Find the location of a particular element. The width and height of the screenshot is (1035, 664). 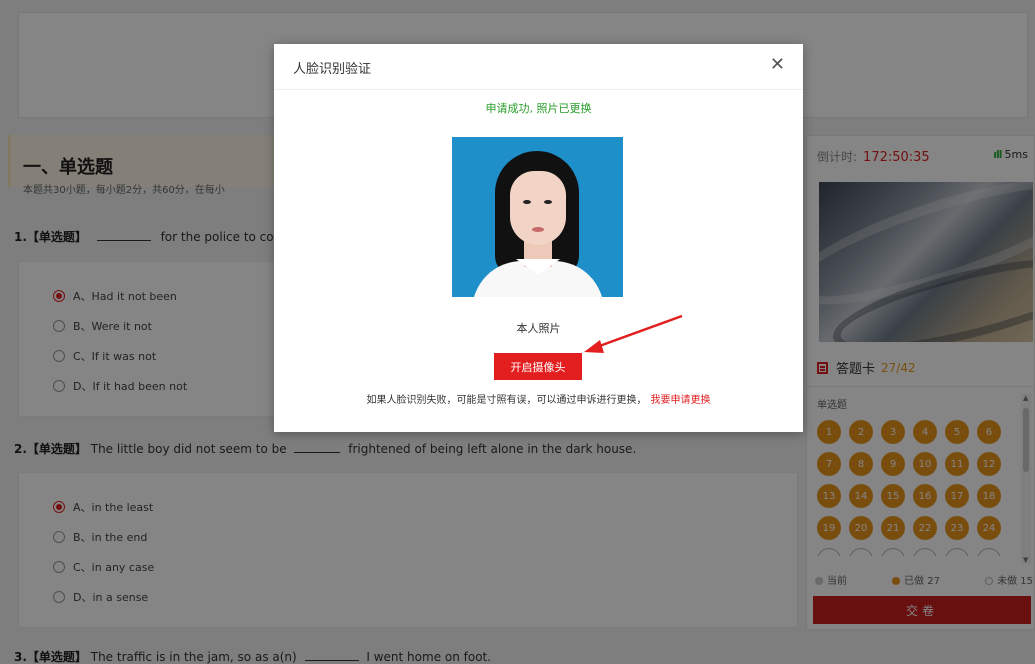

open-camera-button: 开启摄像头 is located at coordinates (538, 366).